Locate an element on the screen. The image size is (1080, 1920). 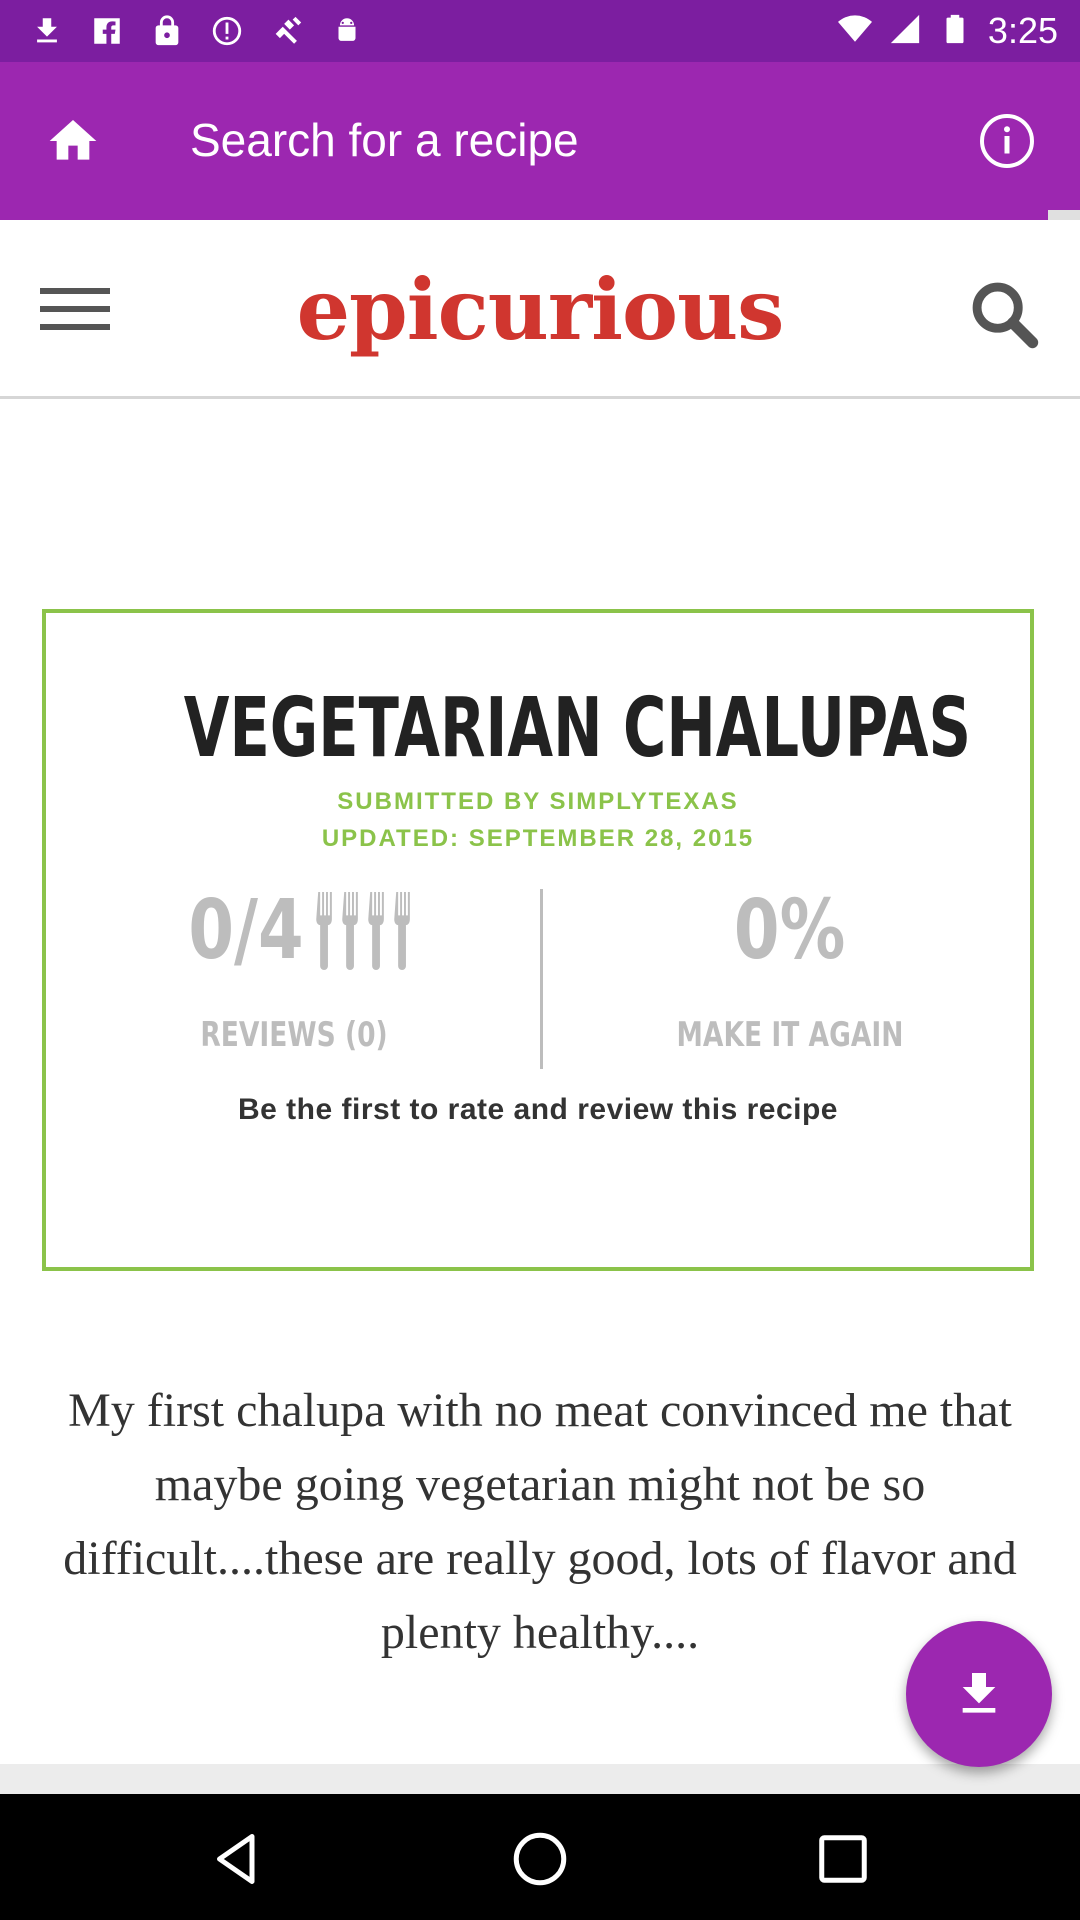
status-bar: 3:25 is located at coordinates (540, 31).